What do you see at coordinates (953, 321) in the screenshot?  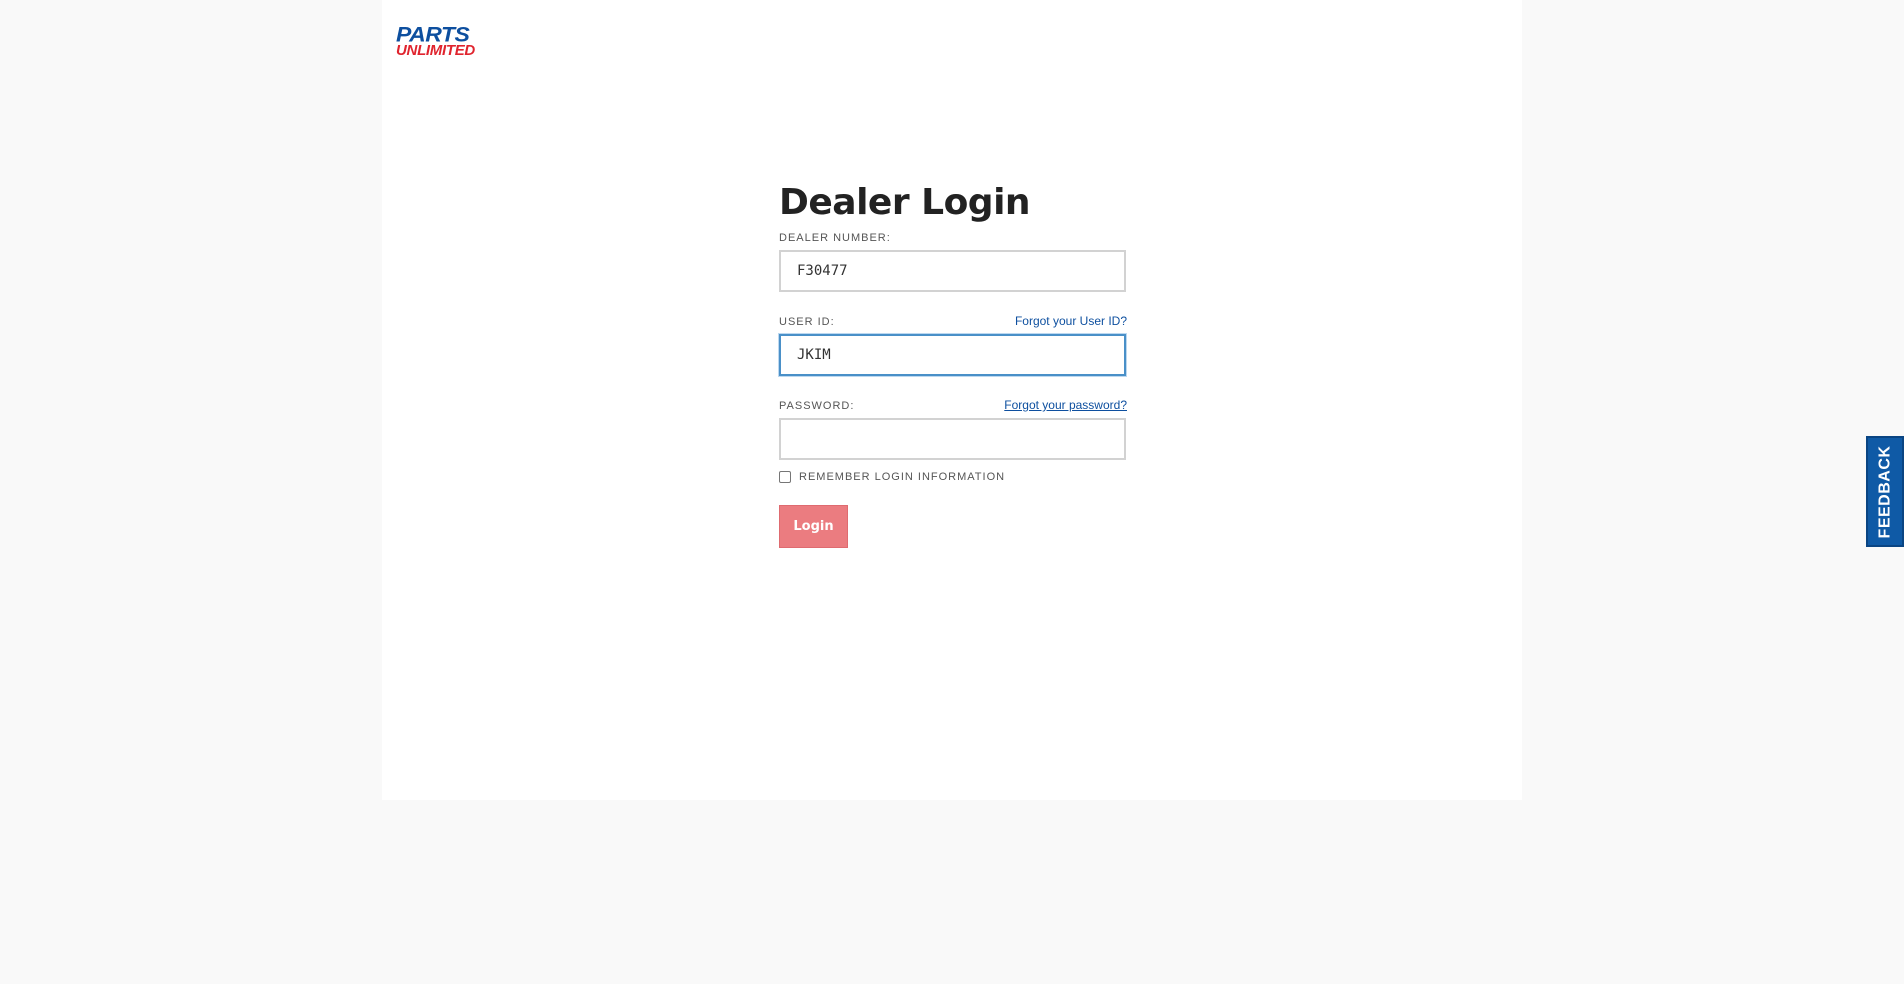 I see `user-id-label-row: USER ID: Forgot your User ID?` at bounding box center [953, 321].